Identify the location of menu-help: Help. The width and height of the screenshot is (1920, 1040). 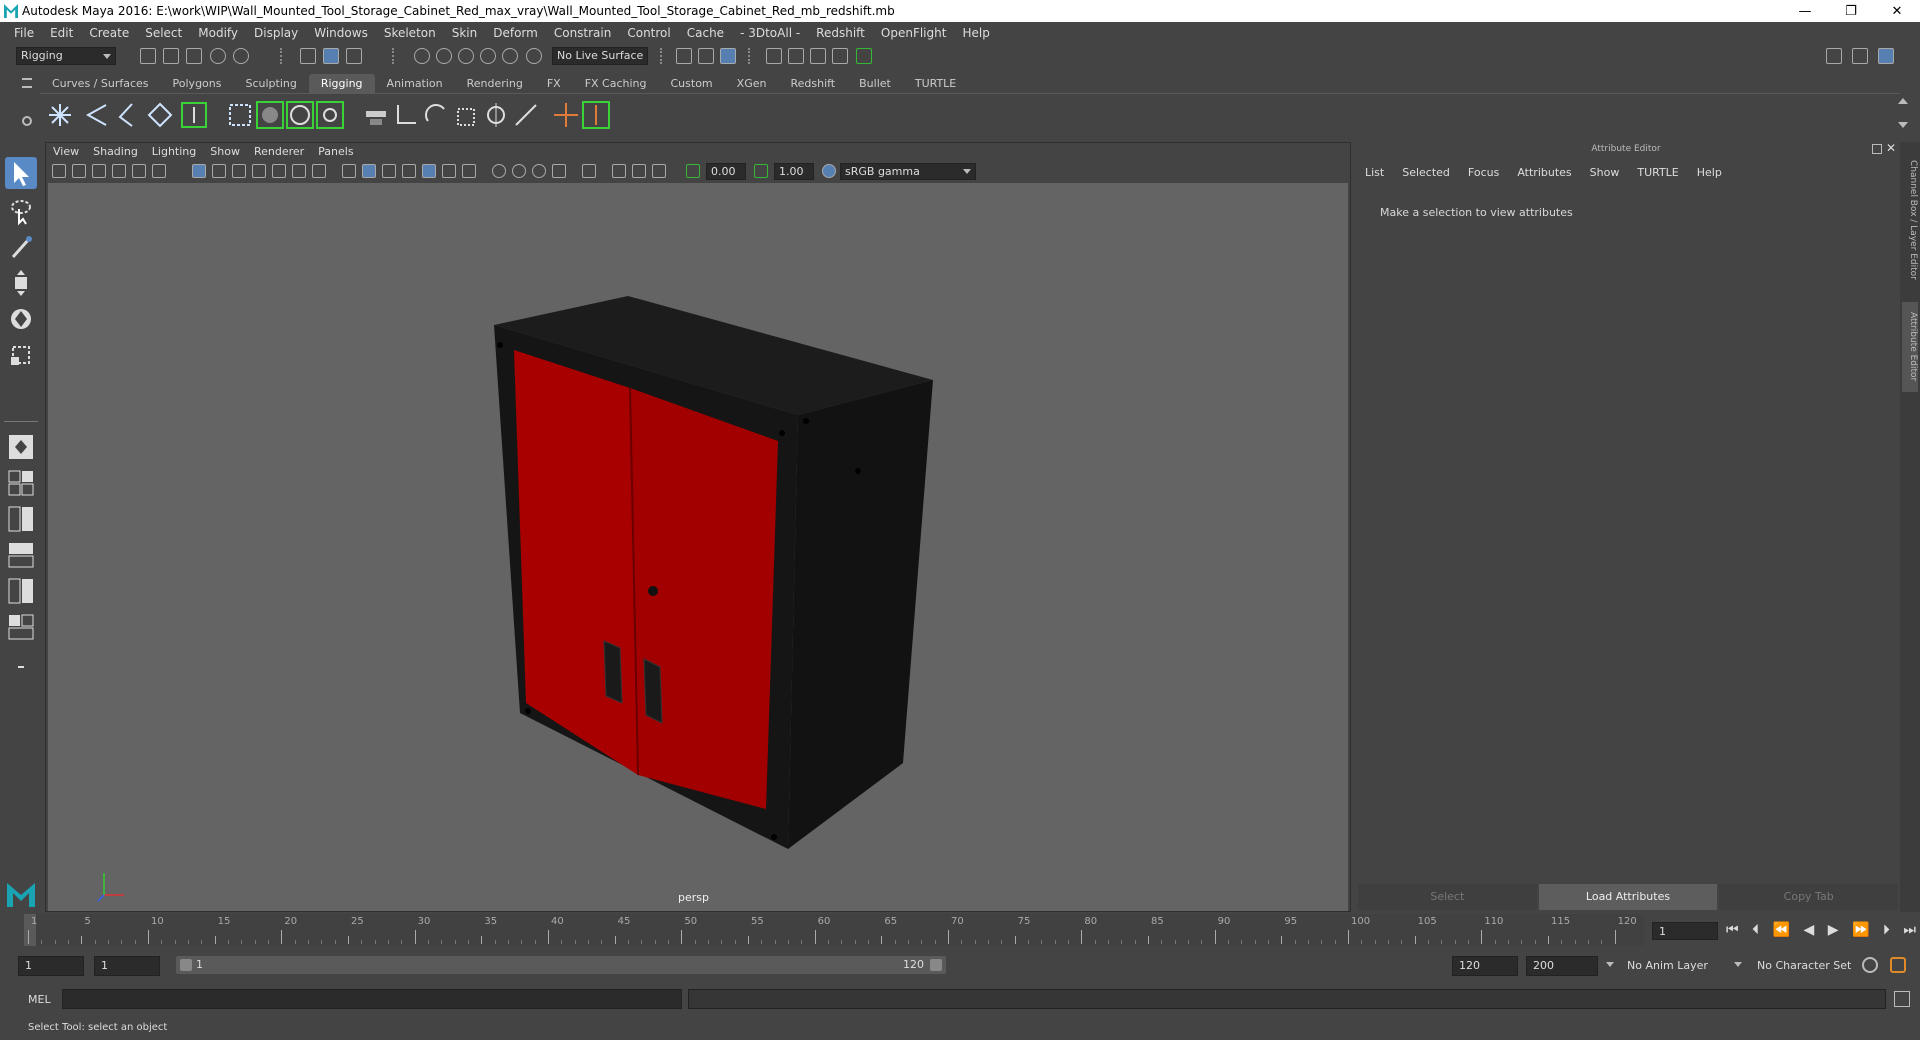
(975, 33).